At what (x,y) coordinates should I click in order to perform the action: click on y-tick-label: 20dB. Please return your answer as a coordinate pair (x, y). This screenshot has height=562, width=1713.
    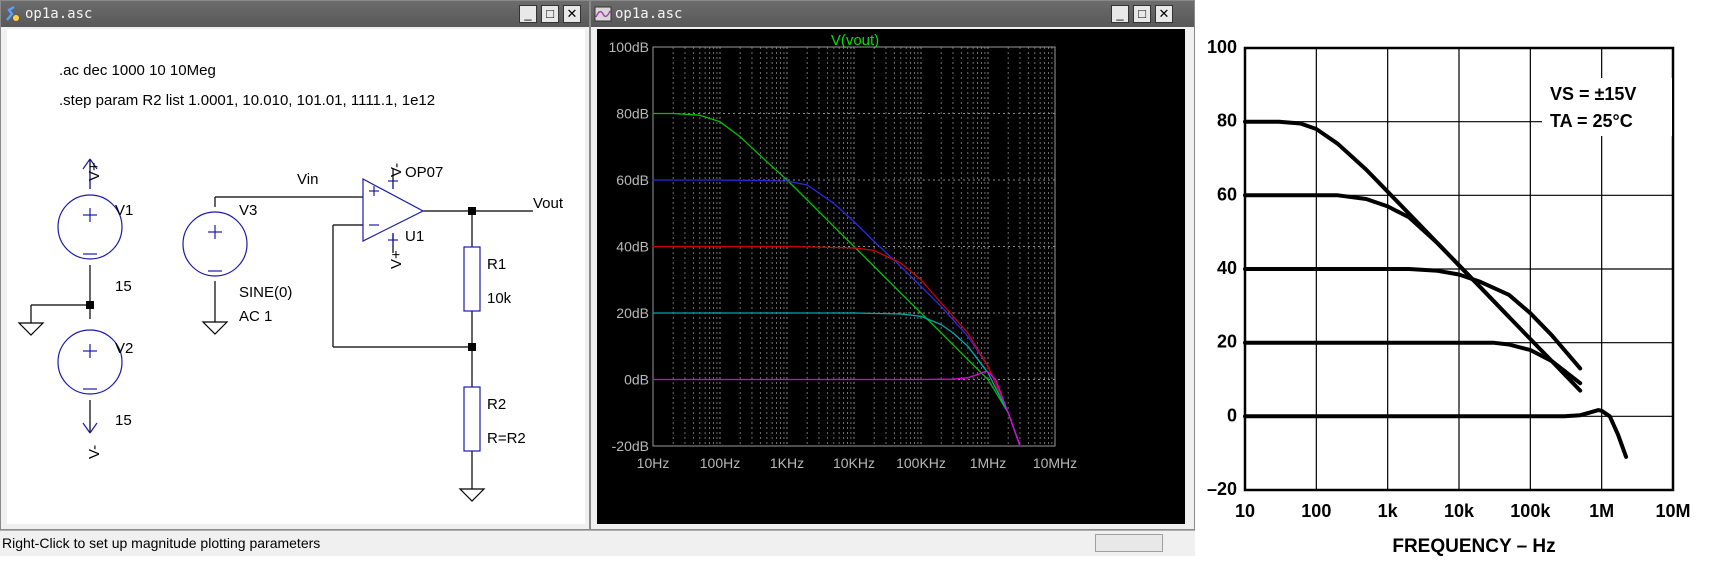
    Looking at the image, I should click on (632, 313).